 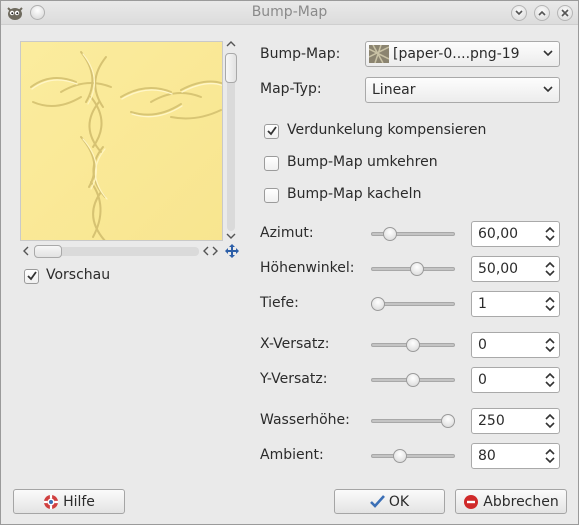 I want to click on embossed-paper-preview, so click(x=121, y=141).